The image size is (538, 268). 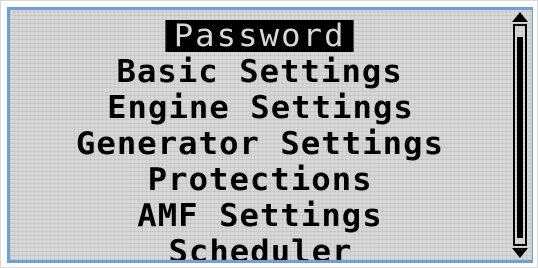 What do you see at coordinates (520, 17) in the screenshot?
I see `triangle-up-icon` at bounding box center [520, 17].